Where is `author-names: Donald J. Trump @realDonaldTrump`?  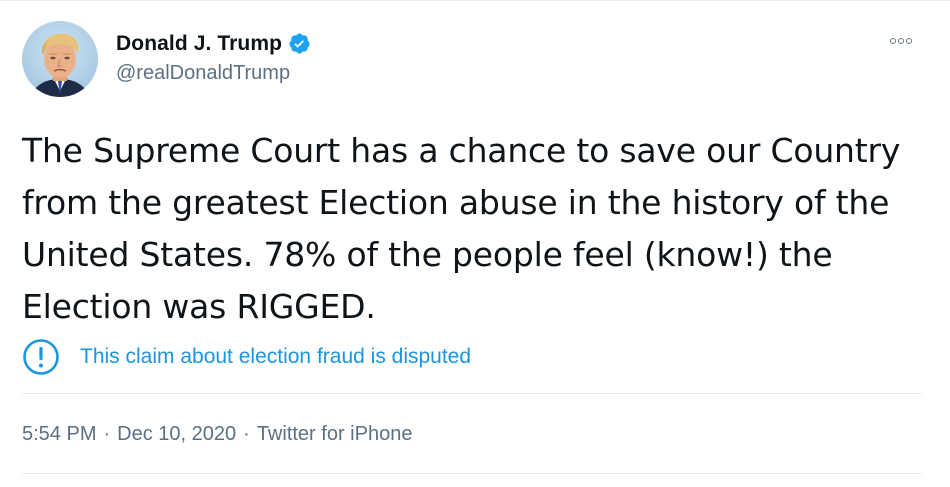 author-names: Donald J. Trump @realDonaldTrump is located at coordinates (213, 58).